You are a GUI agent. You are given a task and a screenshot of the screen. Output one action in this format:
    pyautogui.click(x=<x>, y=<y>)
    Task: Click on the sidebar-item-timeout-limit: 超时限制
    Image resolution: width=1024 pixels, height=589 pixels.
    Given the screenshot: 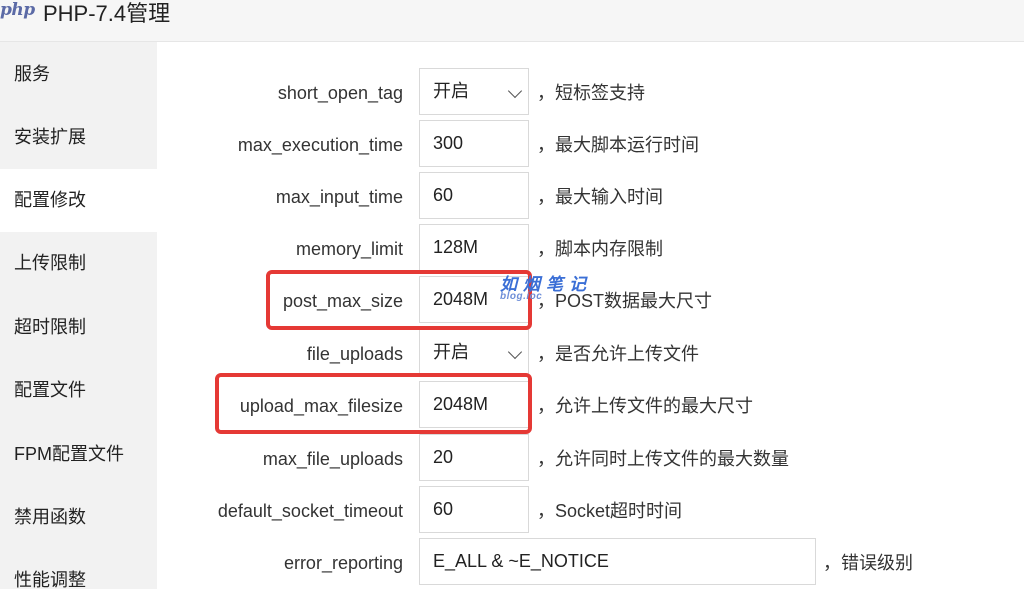 What is the action you would take?
    pyautogui.click(x=78, y=327)
    